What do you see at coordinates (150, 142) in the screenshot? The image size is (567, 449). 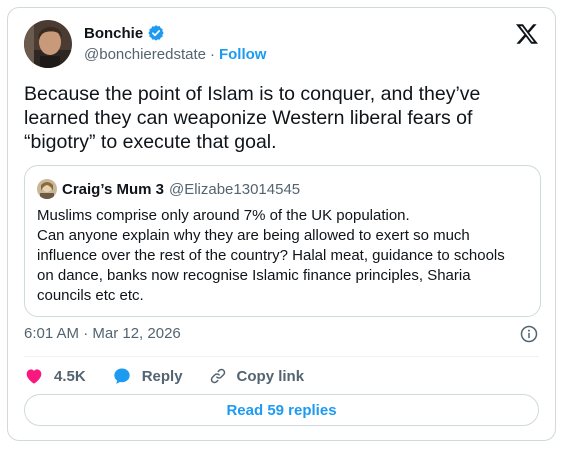 I see `tweet-line: “bigotry” to execute that goal.` at bounding box center [150, 142].